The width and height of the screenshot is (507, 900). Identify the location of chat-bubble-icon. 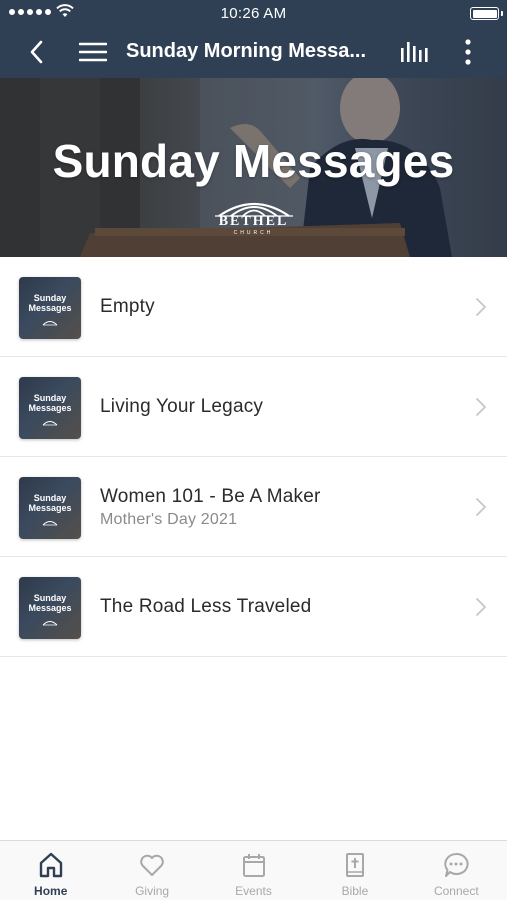
(456, 864).